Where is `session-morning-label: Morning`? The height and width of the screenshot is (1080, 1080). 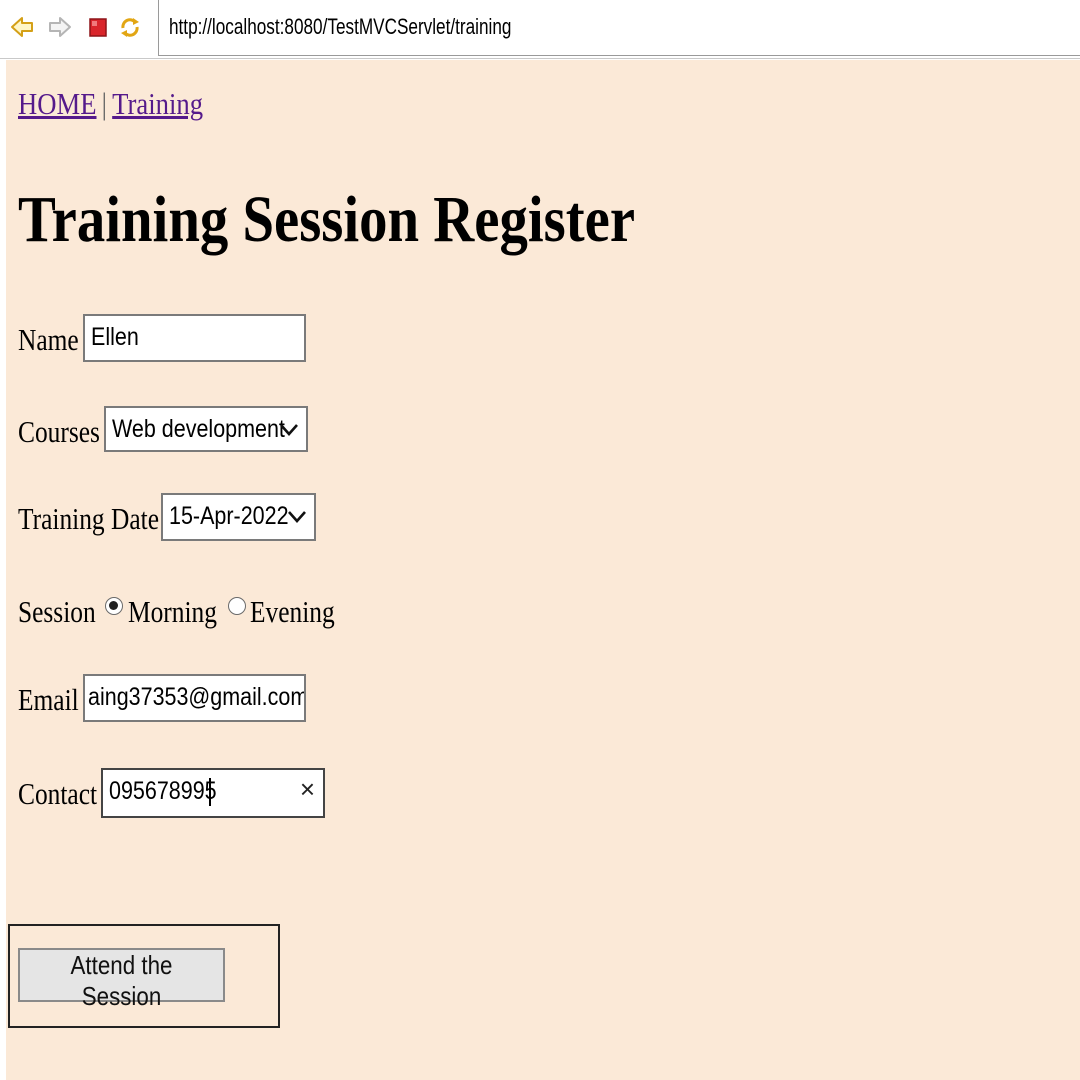 session-morning-label: Morning is located at coordinates (172, 611).